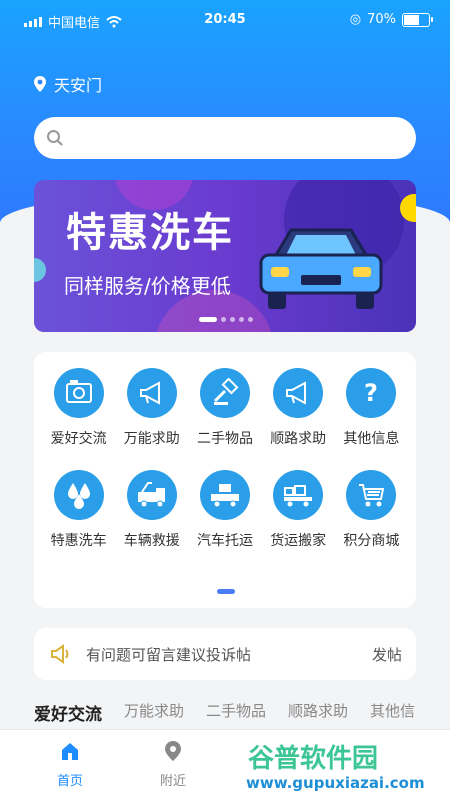 This screenshot has width=450, height=800. I want to click on location-icon, so click(173, 751).